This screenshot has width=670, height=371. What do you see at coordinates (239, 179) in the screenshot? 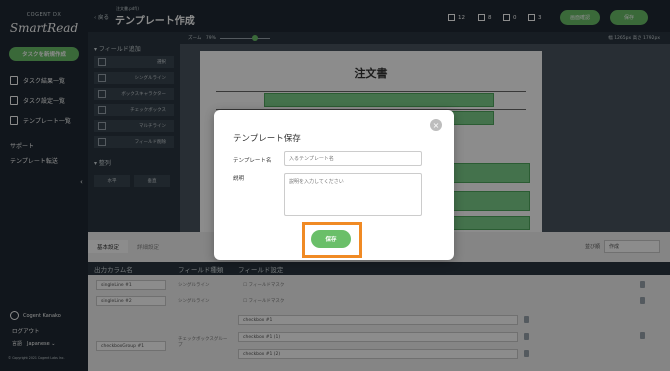
I see `description-label: 説明` at bounding box center [239, 179].